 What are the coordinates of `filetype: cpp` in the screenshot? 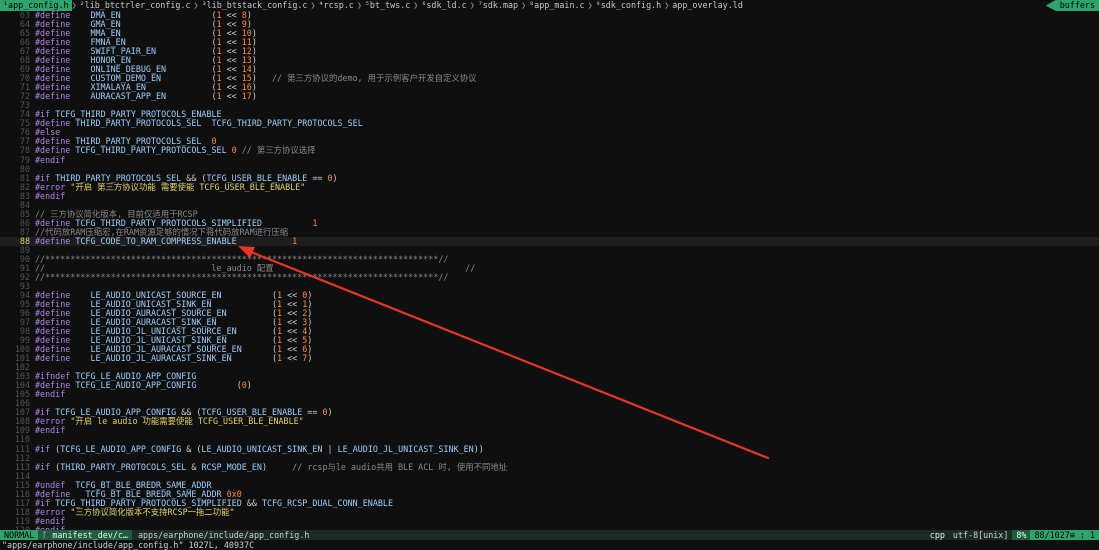 It's located at (937, 535).